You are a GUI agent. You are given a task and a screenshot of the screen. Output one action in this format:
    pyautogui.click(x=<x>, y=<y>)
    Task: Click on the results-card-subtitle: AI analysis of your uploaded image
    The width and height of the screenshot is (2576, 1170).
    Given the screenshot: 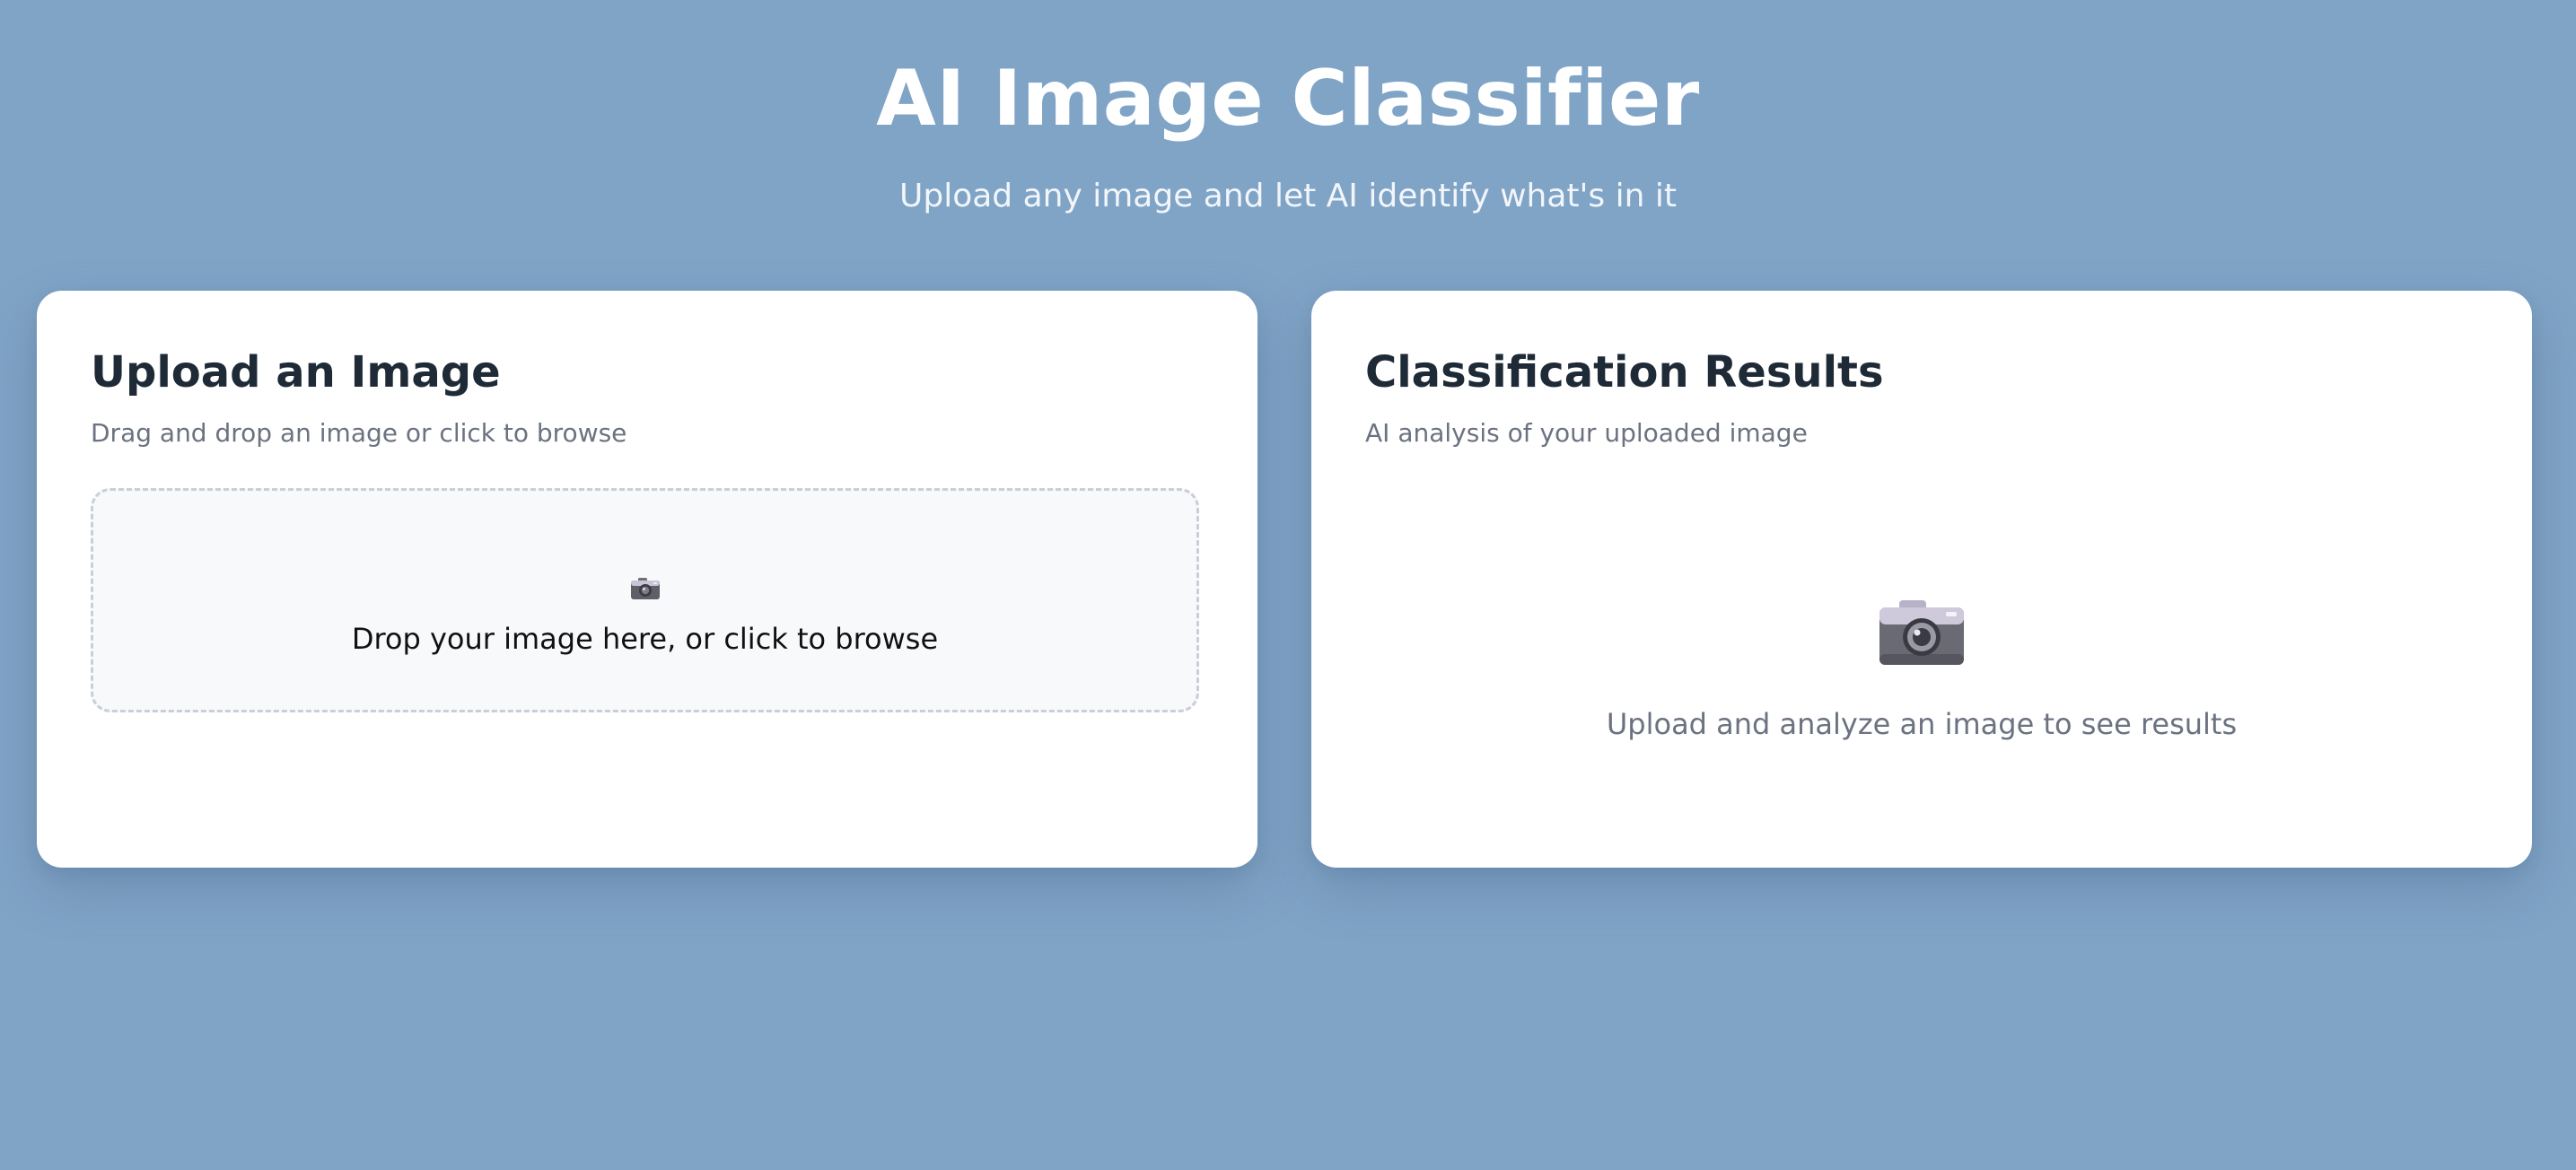 What is the action you would take?
    pyautogui.click(x=1586, y=433)
    